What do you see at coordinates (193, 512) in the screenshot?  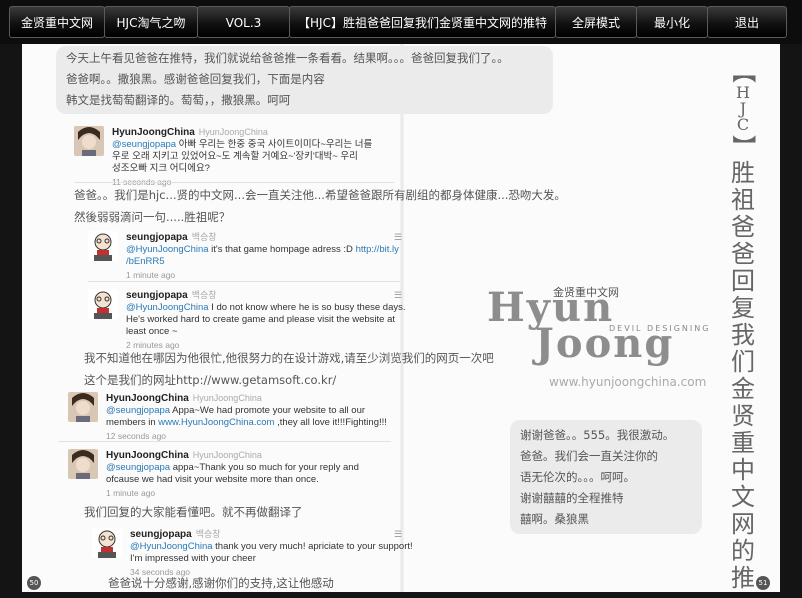 I see `comment-line: 我们回复的大家能看懂吧。就不再做翻译了` at bounding box center [193, 512].